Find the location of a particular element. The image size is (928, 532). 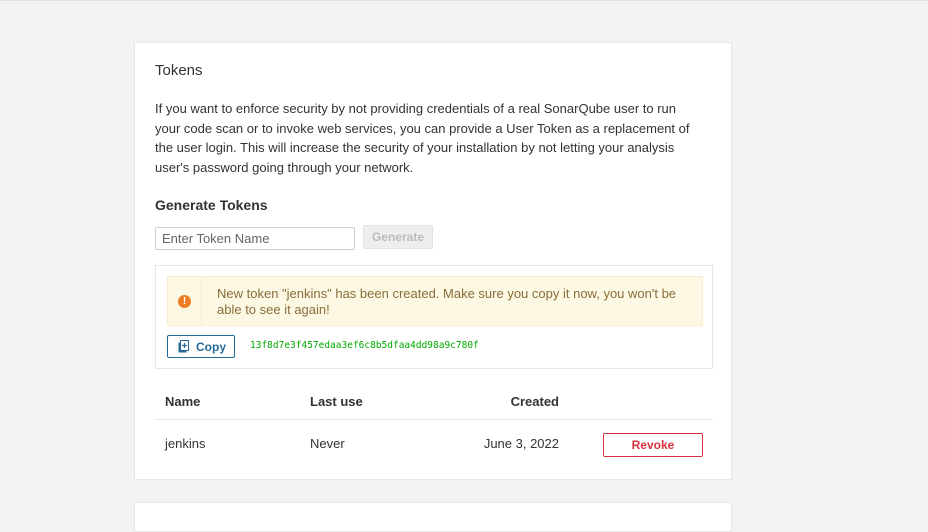

table-divider is located at coordinates (434, 419).